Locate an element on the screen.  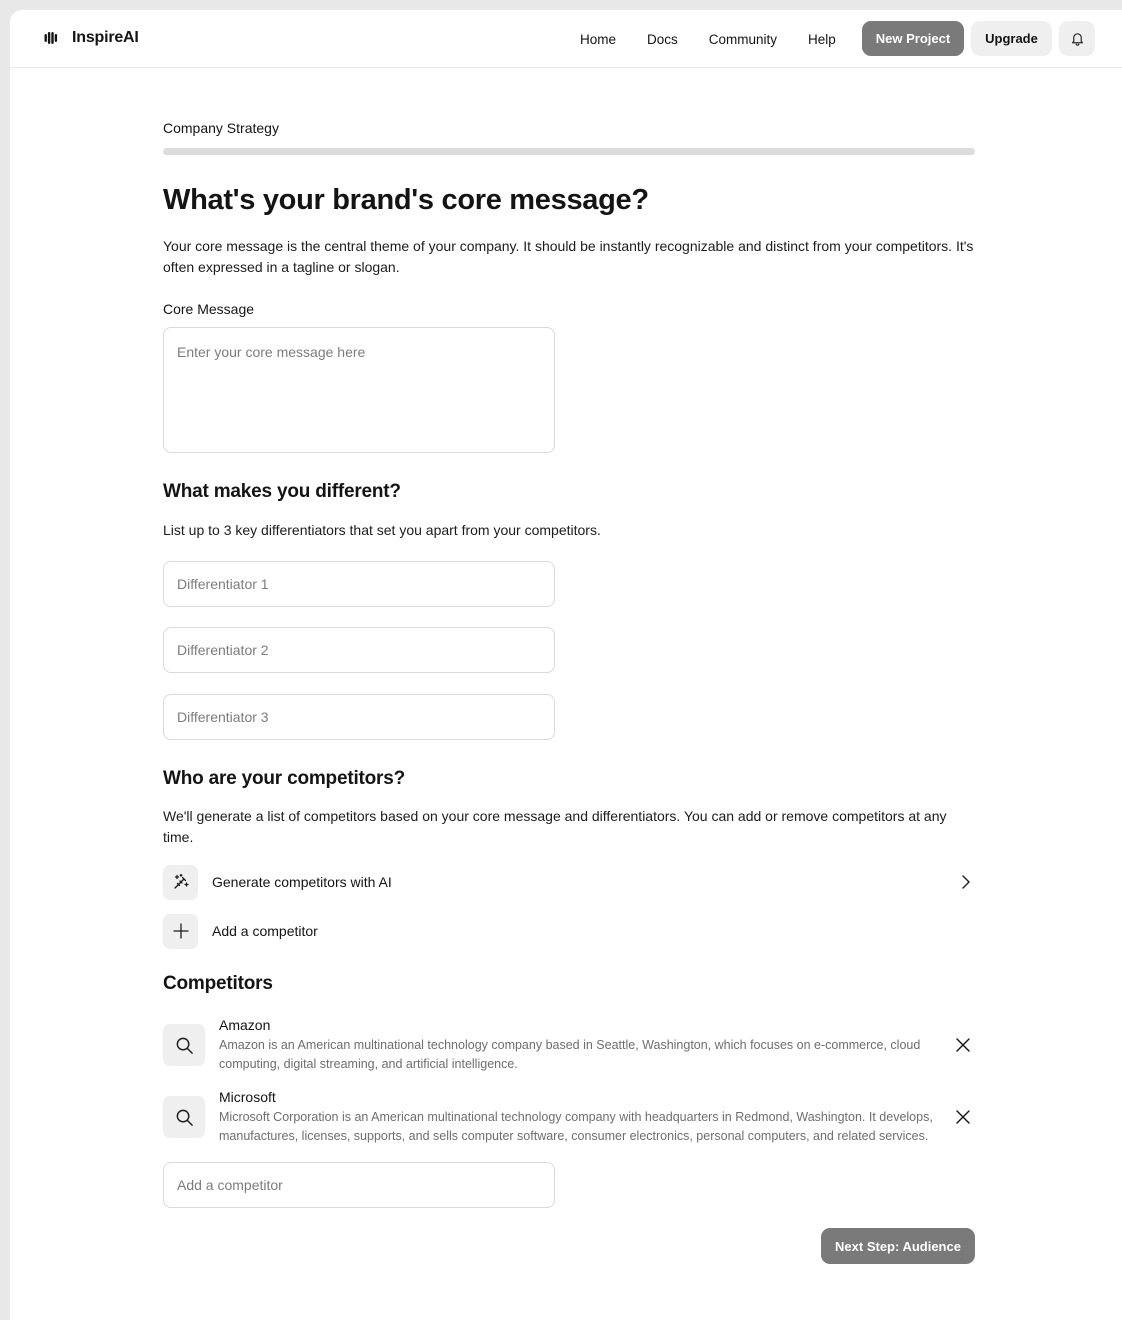
main-nav: Home Docs Community Help is located at coordinates (723, 39).